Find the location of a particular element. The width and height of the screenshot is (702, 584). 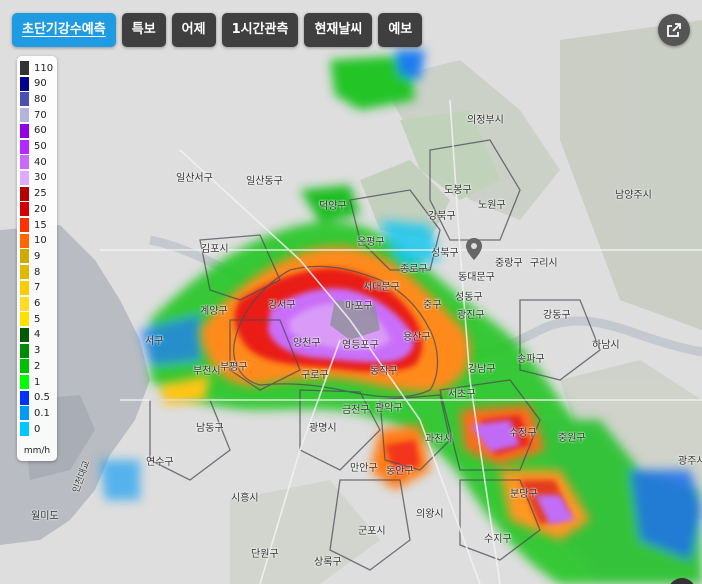

legend-label: 20 is located at coordinates (40, 209).